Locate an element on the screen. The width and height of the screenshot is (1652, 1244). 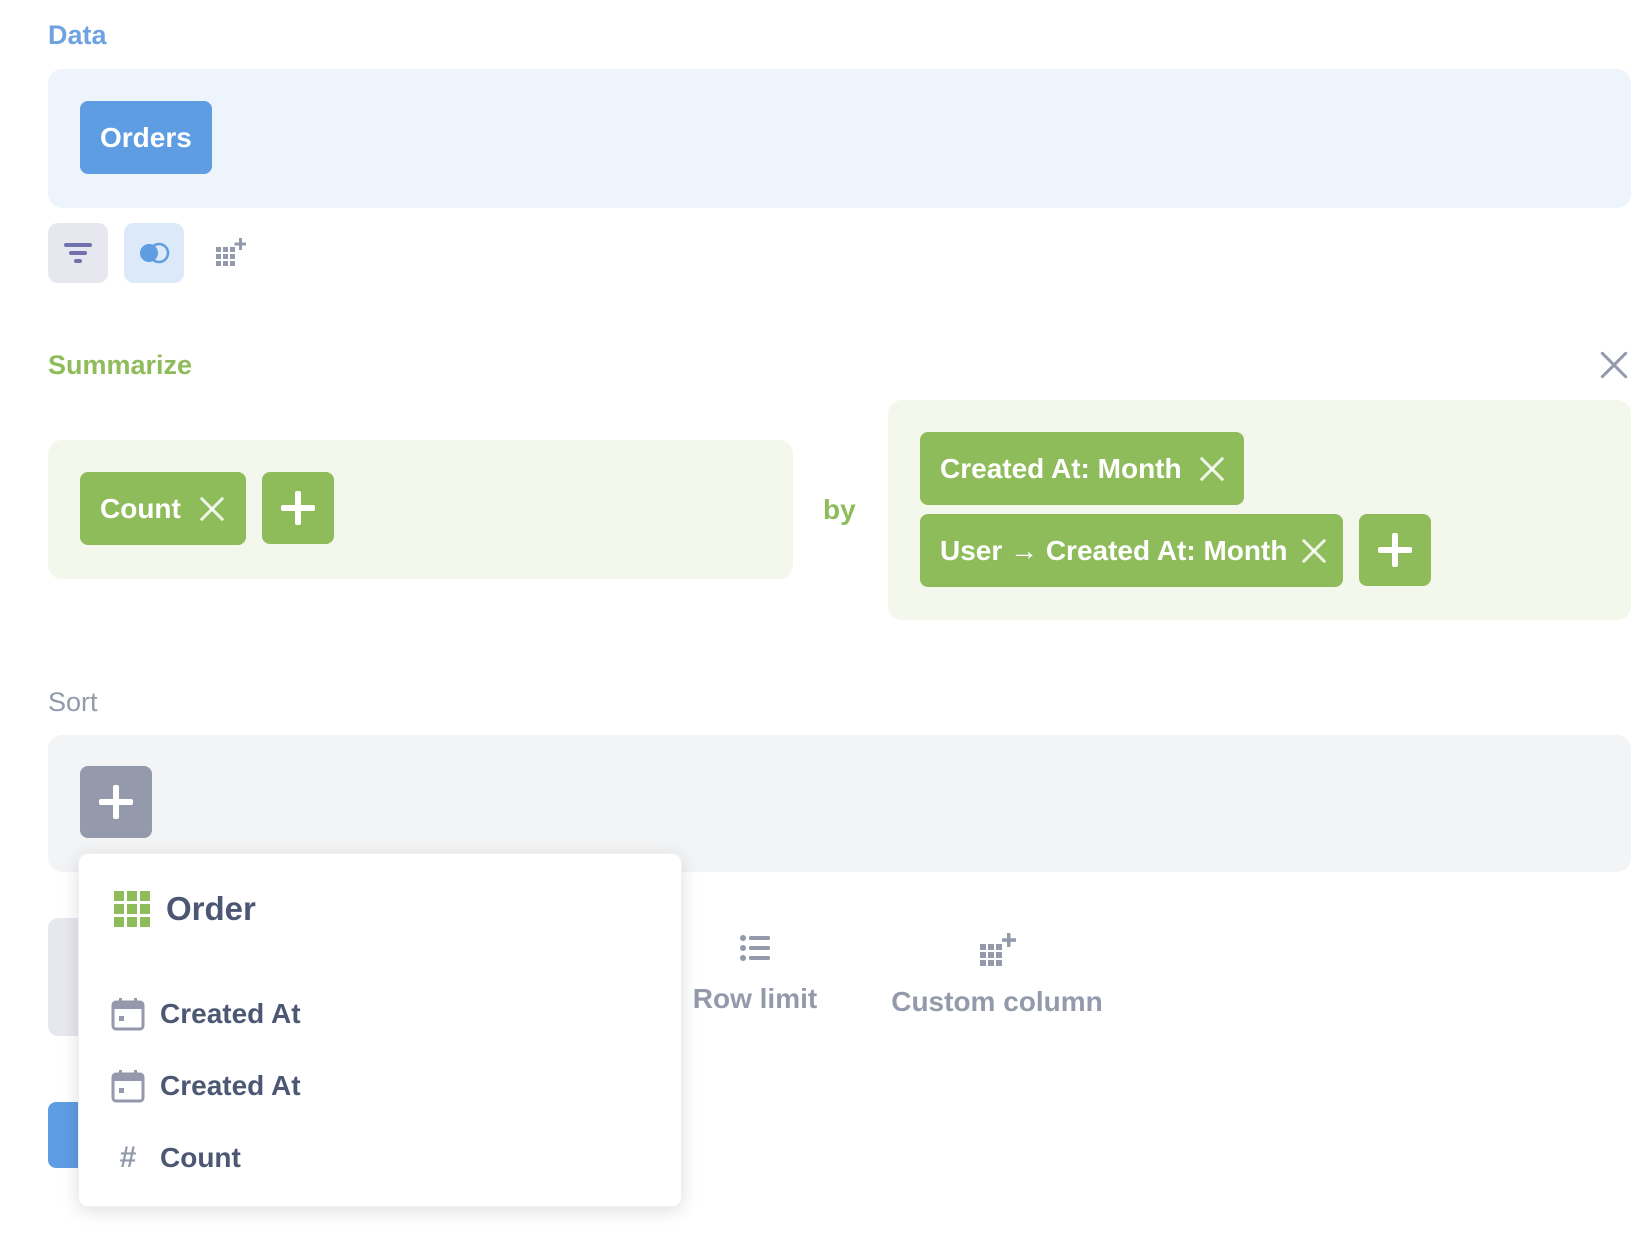
grouping-label: User → Created At: Month is located at coordinates (1114, 550).